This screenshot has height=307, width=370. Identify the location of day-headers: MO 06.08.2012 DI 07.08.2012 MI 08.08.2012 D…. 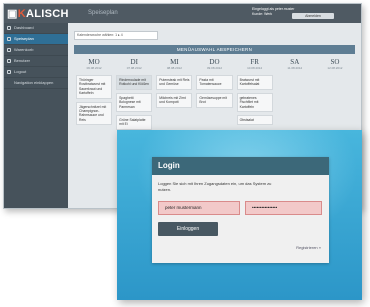
(214, 64).